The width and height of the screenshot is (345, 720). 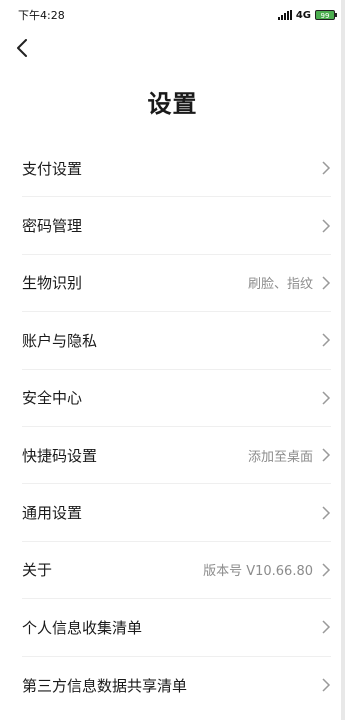 What do you see at coordinates (41, 15) in the screenshot?
I see `status-time: 下午4:28` at bounding box center [41, 15].